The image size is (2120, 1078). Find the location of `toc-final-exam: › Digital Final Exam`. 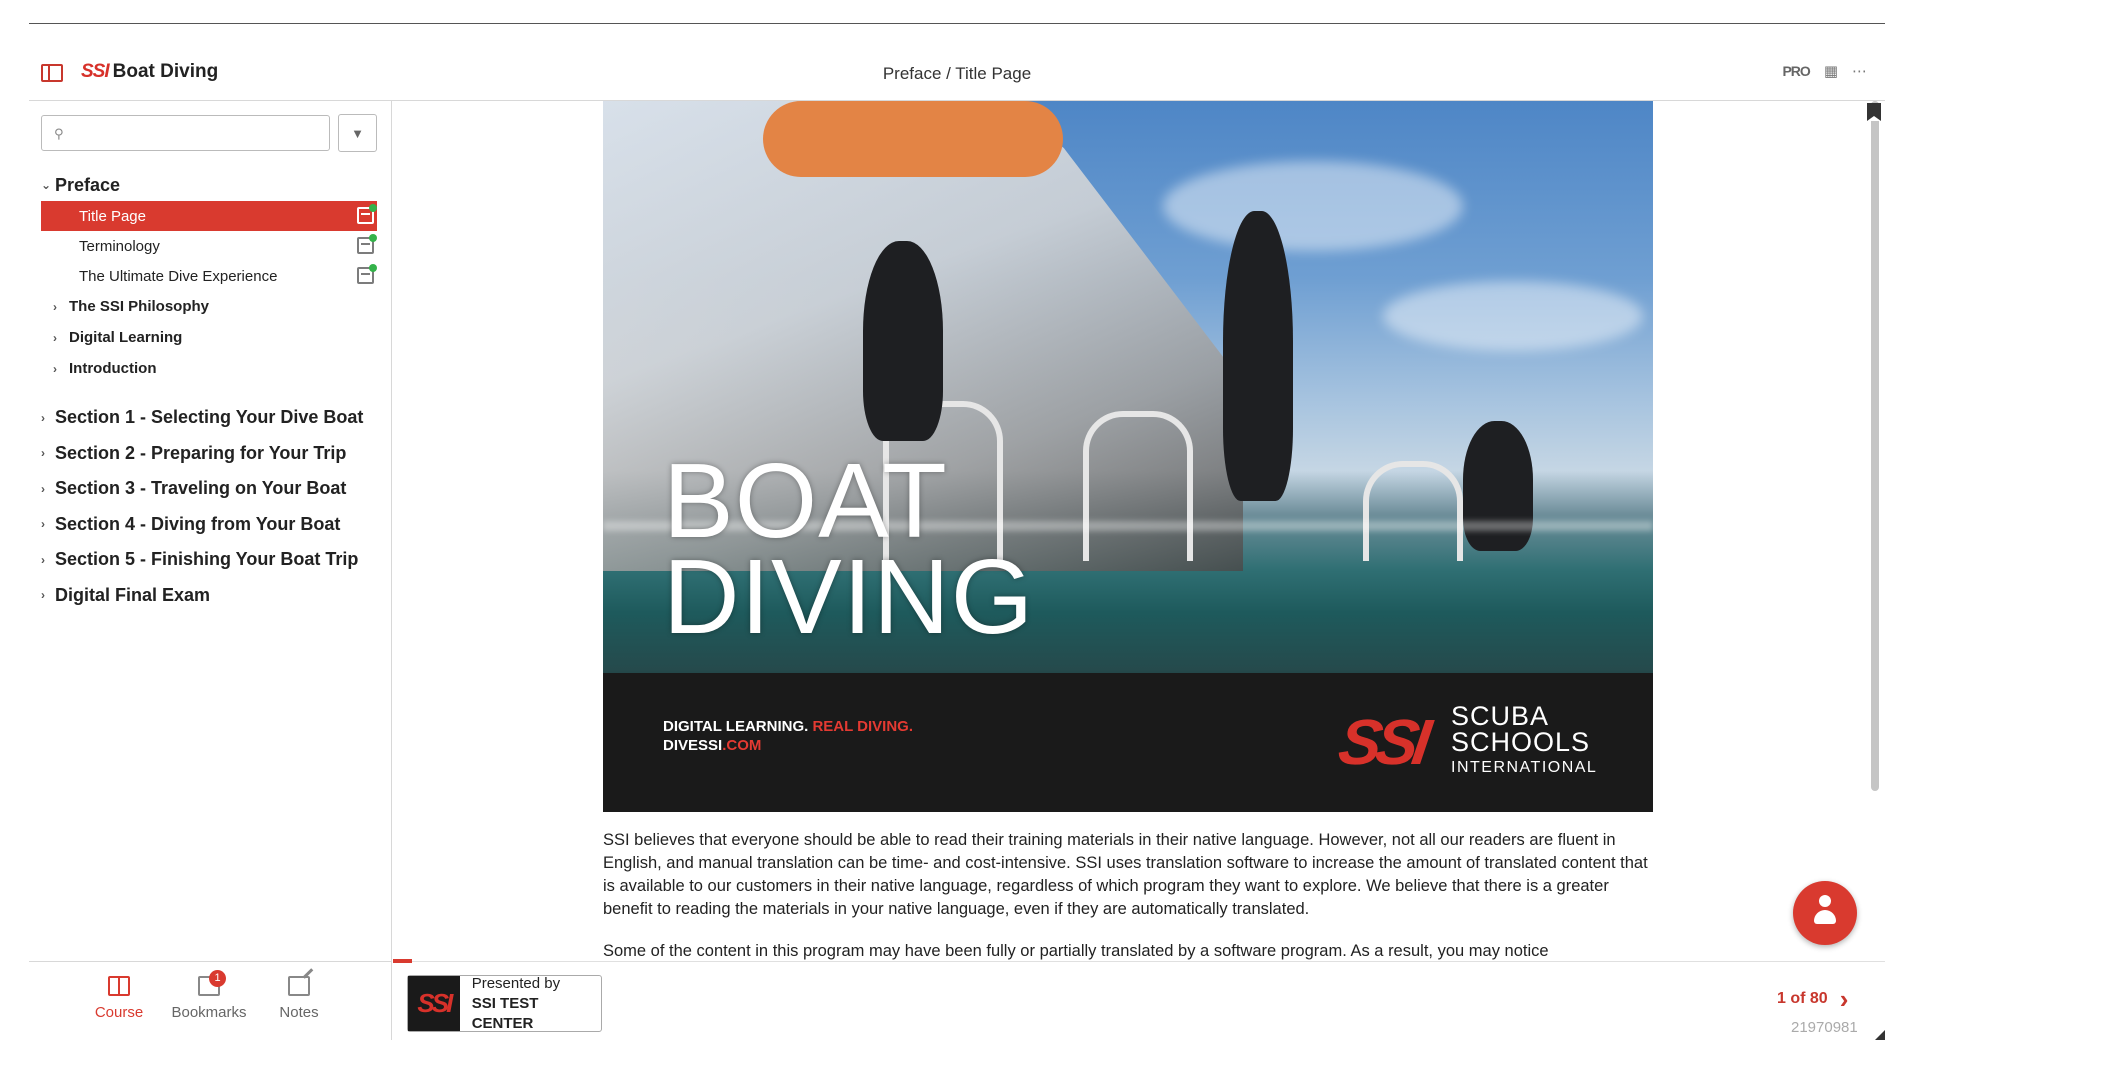

toc-final-exam: › Digital Final Exam is located at coordinates (209, 596).